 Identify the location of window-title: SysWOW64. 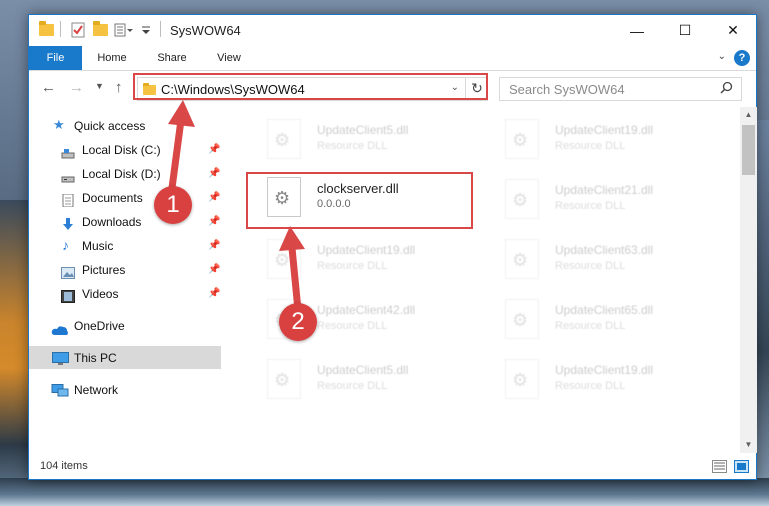
(205, 30).